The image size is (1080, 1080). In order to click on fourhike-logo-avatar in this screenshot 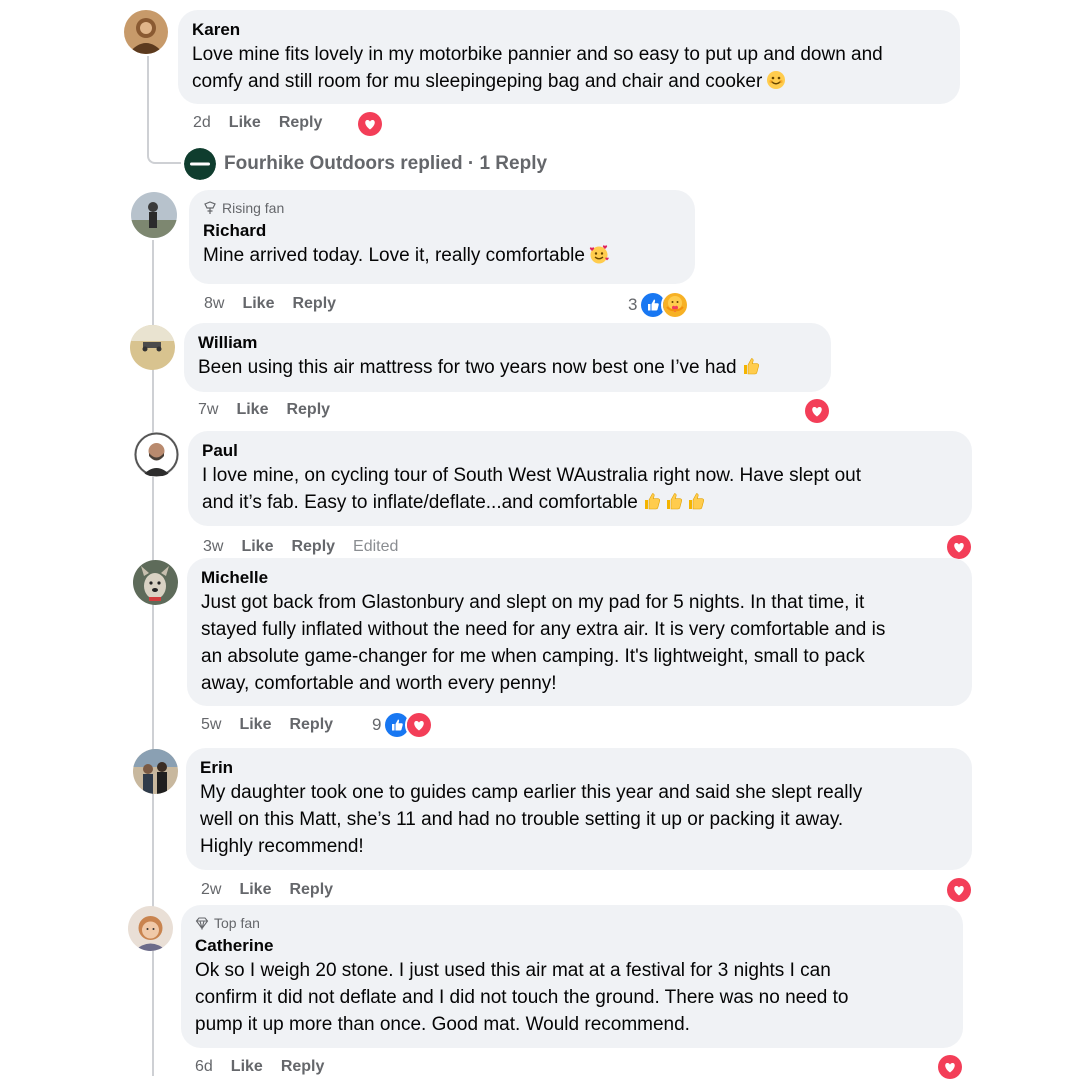, I will do `click(200, 164)`.